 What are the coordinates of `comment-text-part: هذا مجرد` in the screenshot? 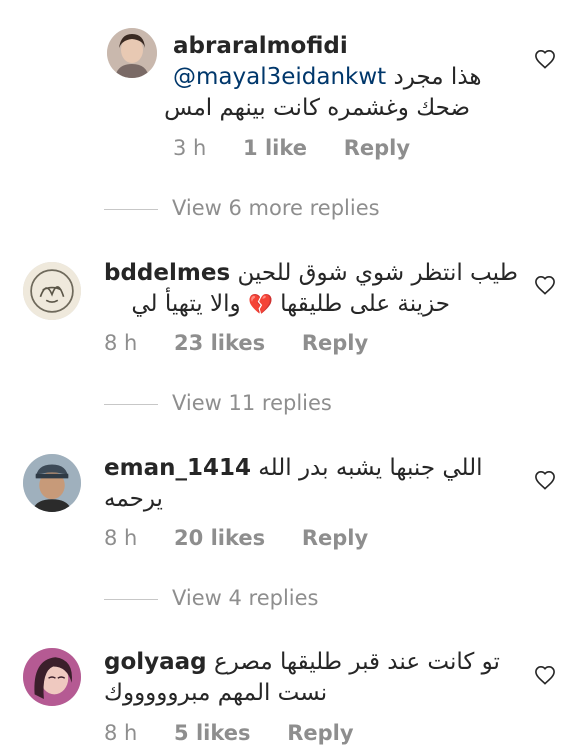 It's located at (437, 77).